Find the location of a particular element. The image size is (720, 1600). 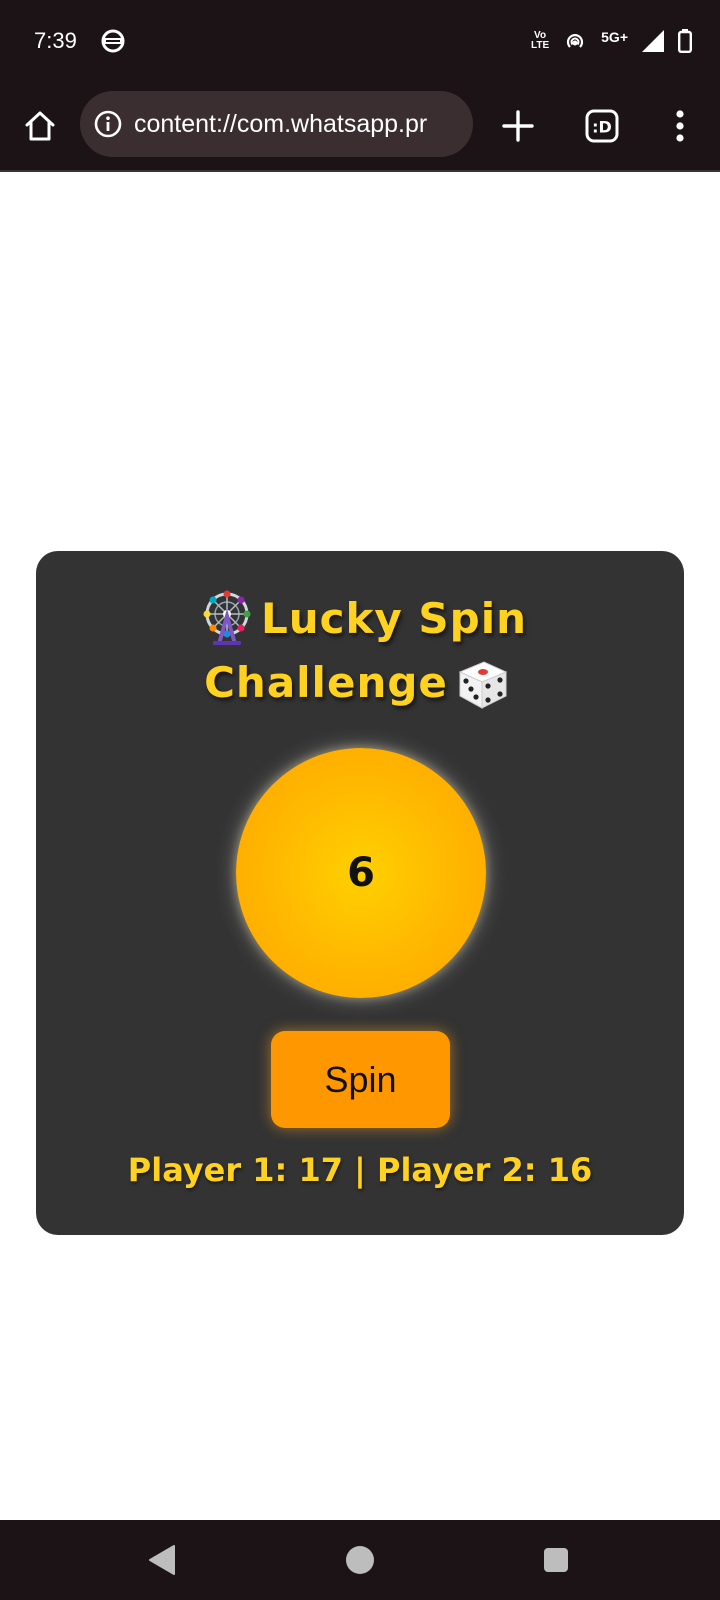

ferris-wheel-emoji is located at coordinates (227, 617).